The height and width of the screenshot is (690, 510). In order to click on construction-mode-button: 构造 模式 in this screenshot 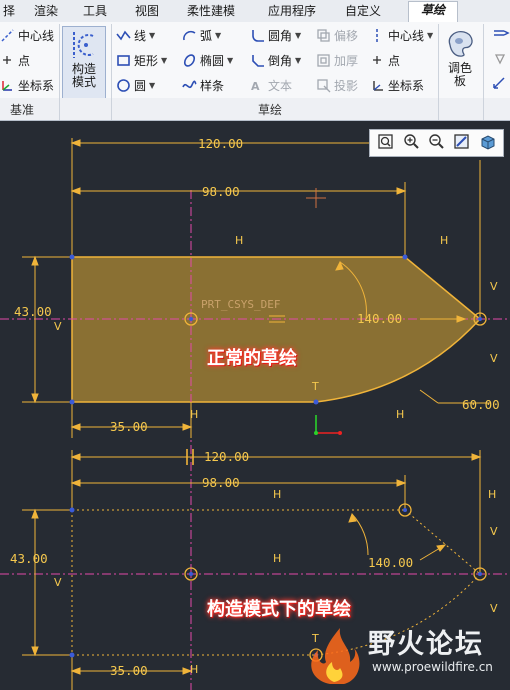, I will do `click(84, 63)`.